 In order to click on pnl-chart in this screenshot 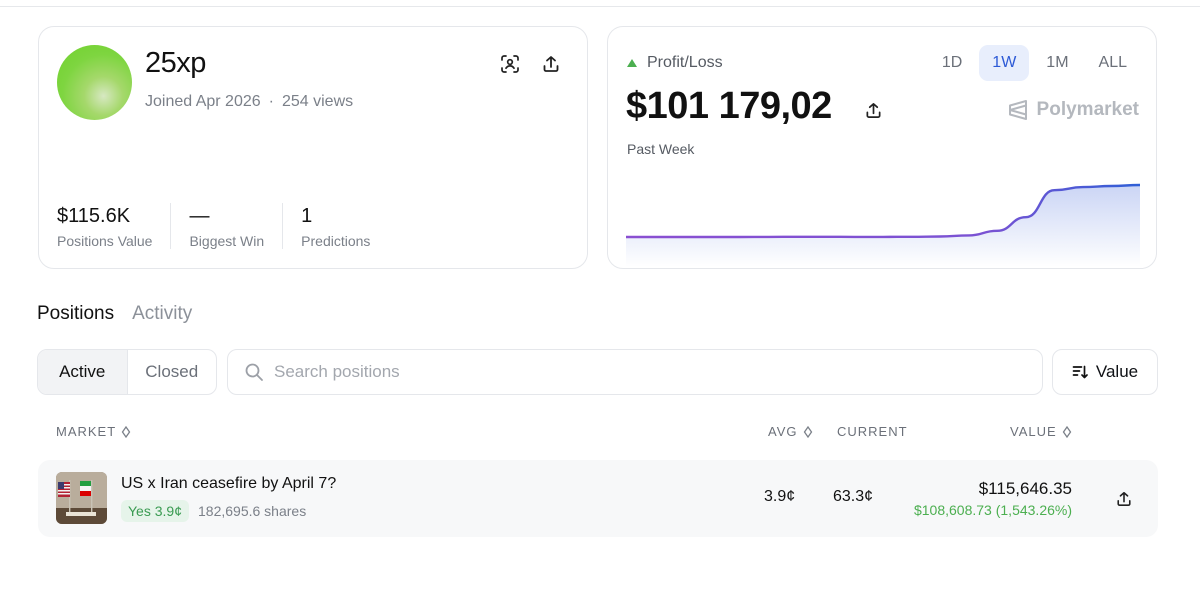, I will do `click(883, 225)`.